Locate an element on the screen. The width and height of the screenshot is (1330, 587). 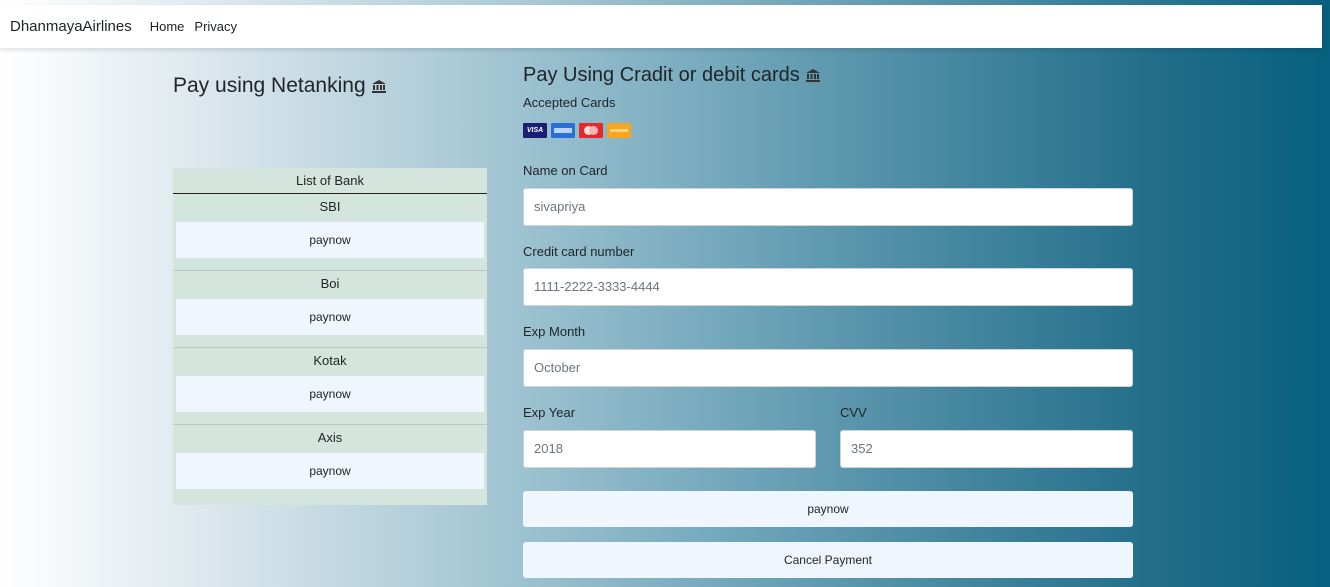
name-on-card-input: sivapriya is located at coordinates (828, 207).